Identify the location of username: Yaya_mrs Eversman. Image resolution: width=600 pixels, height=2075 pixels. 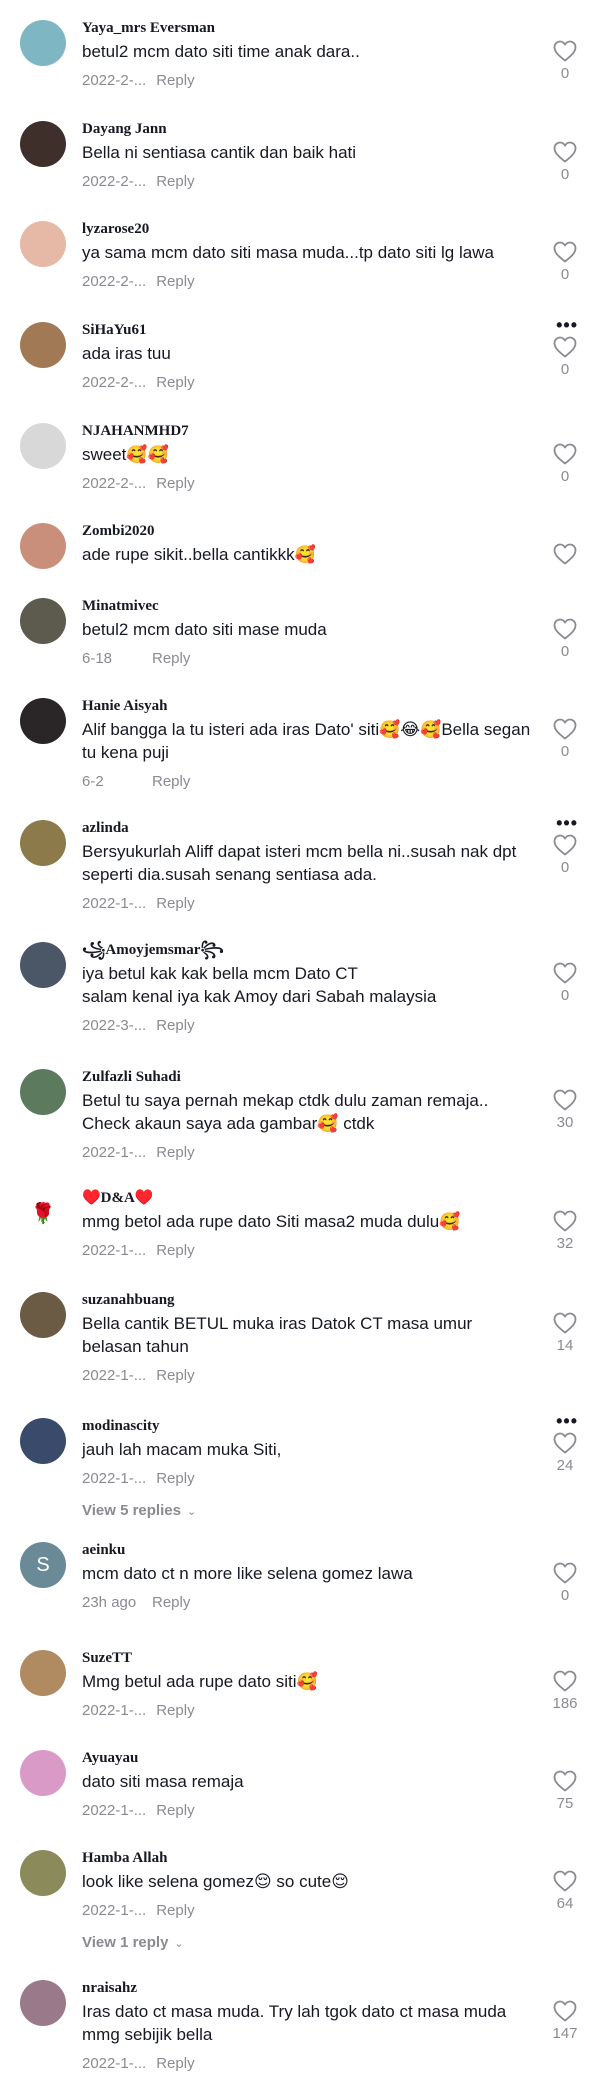
(307, 28).